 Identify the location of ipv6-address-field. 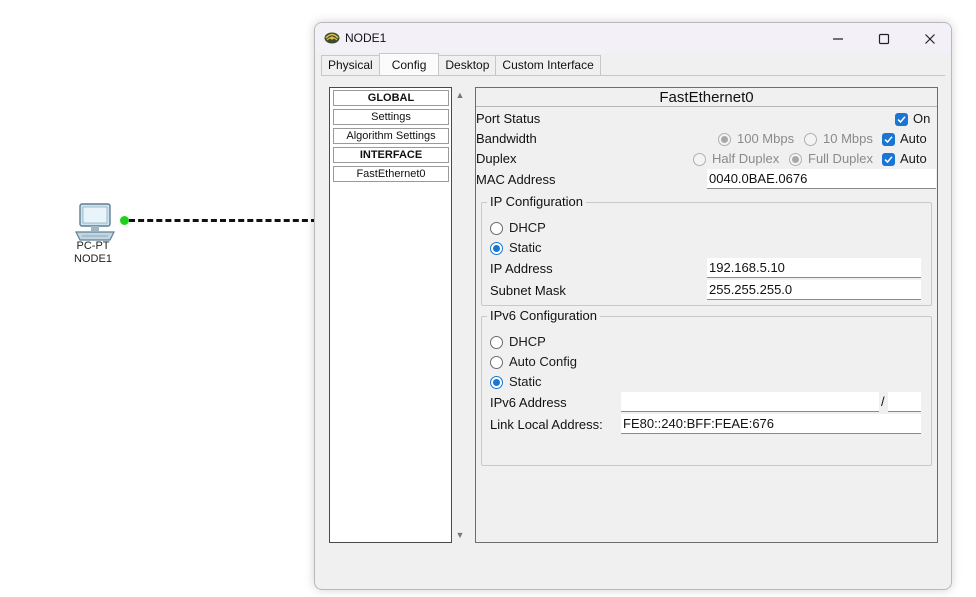
(750, 402).